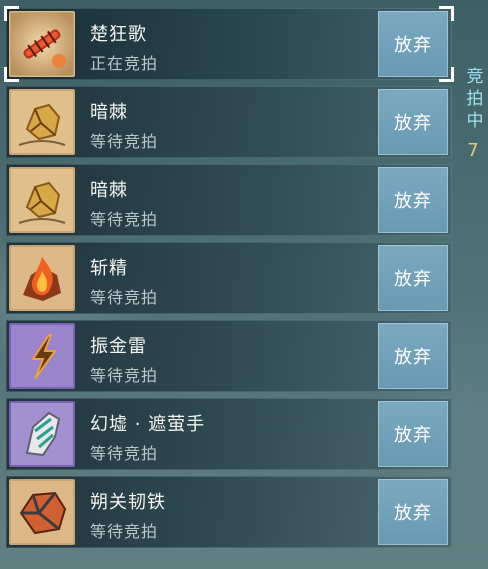 This screenshot has height=569, width=488. I want to click on auction-item: 幻墟 · 遮萤手 等待竞拍 放弃, so click(229, 434).